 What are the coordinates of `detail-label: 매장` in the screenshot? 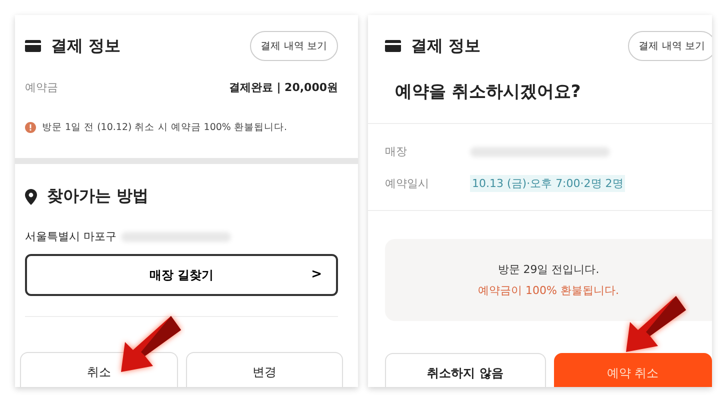 It's located at (396, 151).